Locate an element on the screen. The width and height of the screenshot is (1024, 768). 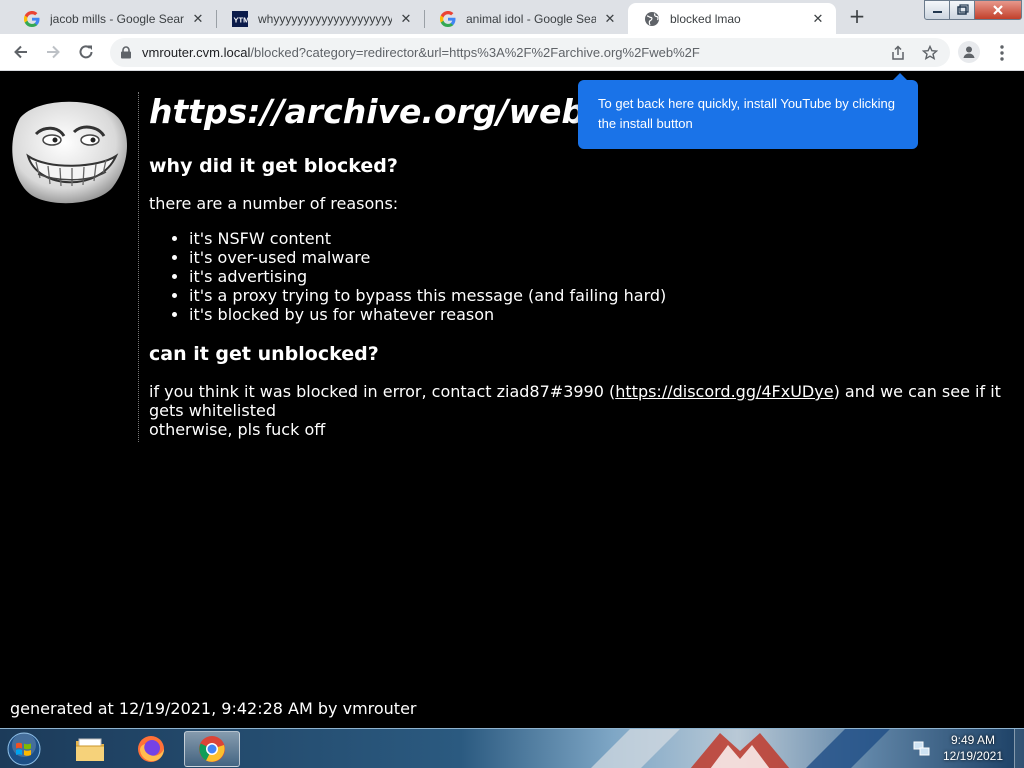
reload-icon is located at coordinates (86, 52).